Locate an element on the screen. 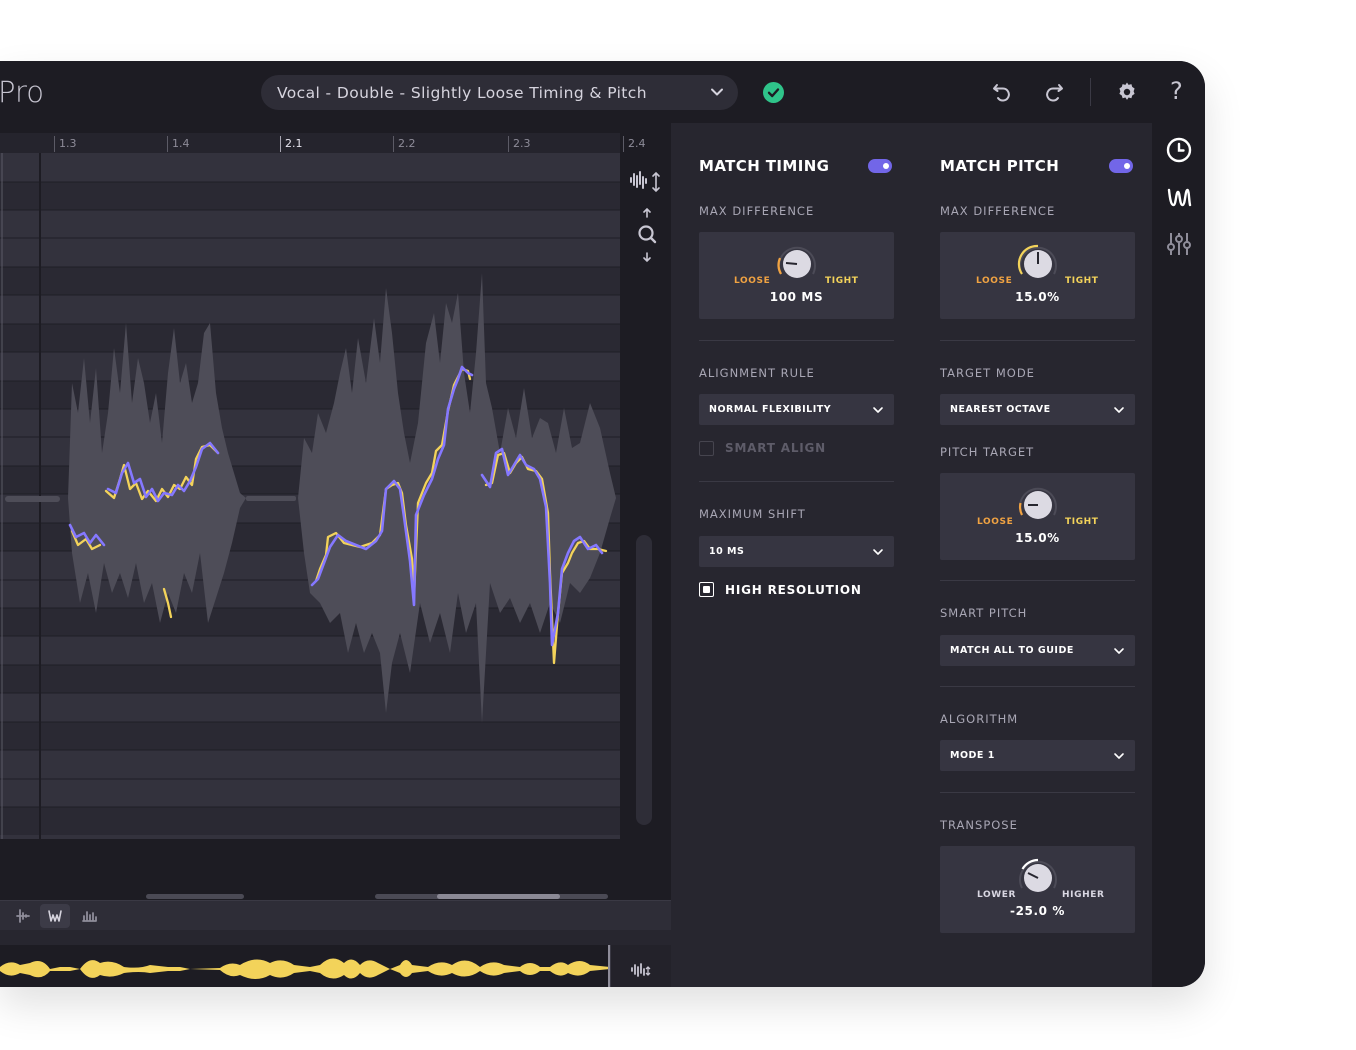 This screenshot has width=1356, height=1050. ruler-tick-current: 2.1 is located at coordinates (291, 144).